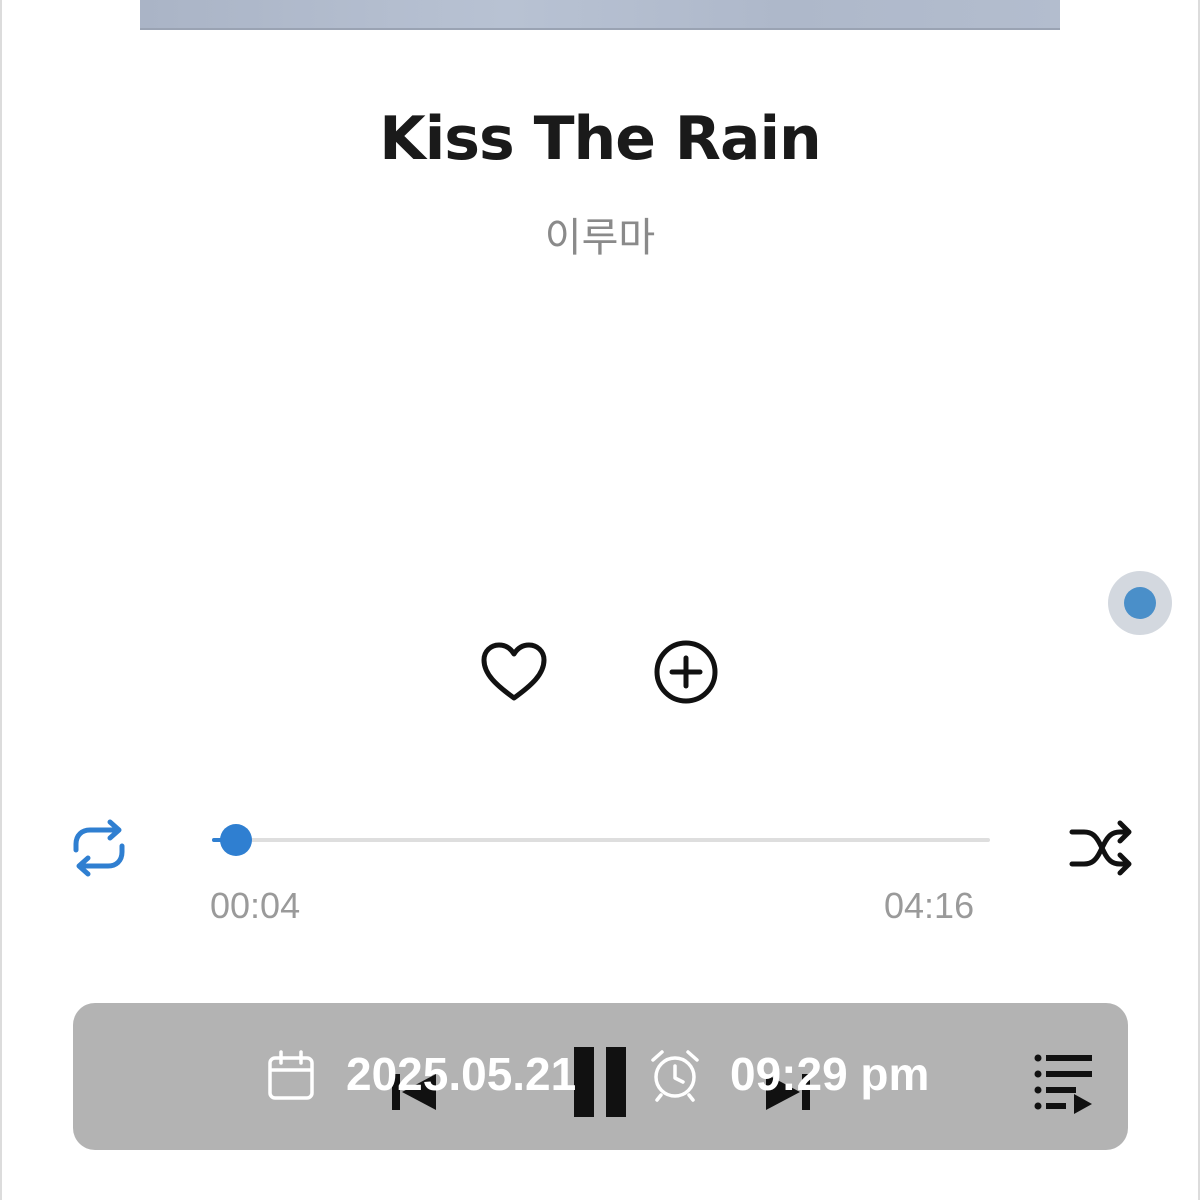 The height and width of the screenshot is (1200, 1200). I want to click on floating-assistive-button, so click(1140, 603).